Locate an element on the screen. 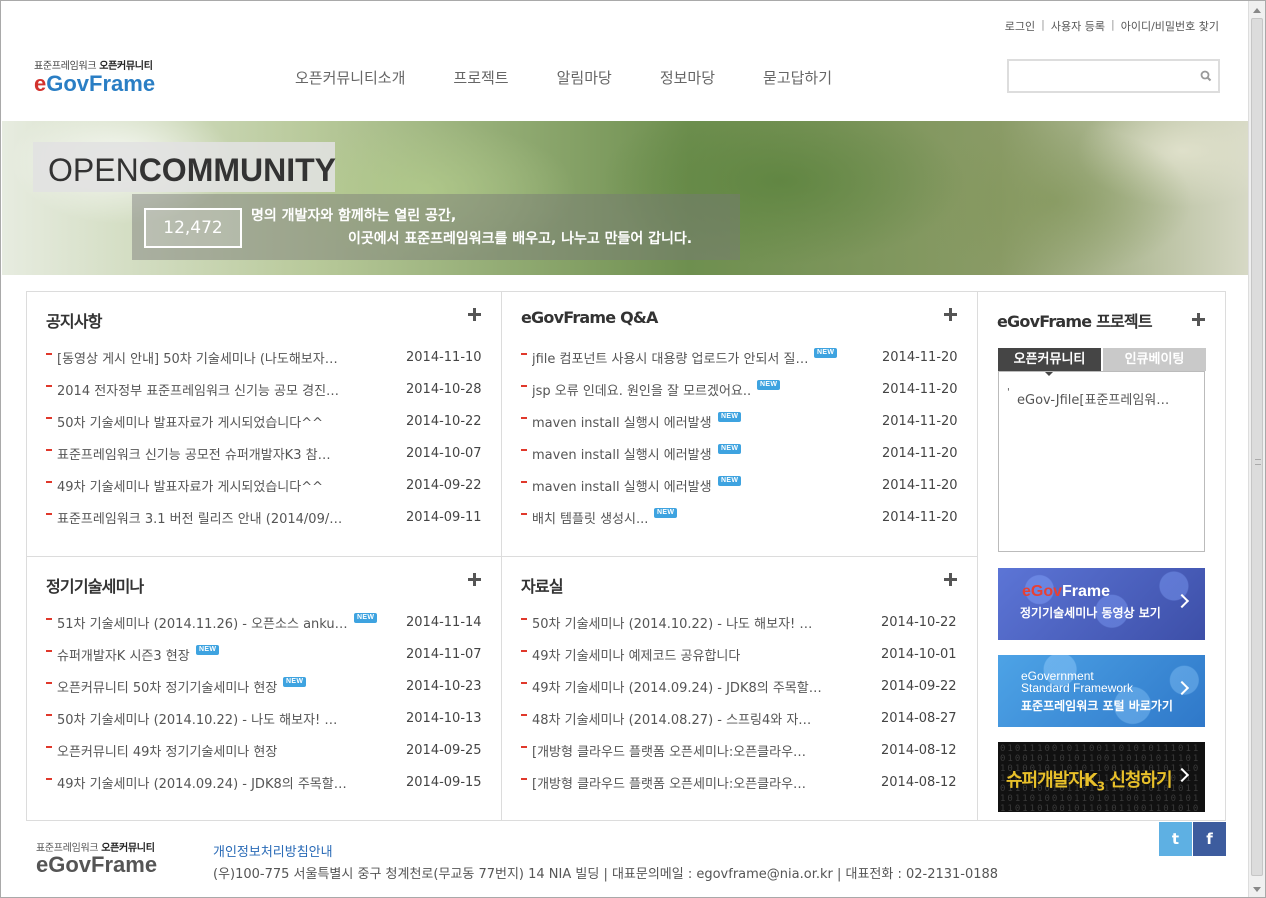 This screenshot has height=898, width=1266. nav-item-info: 정보마당 is located at coordinates (687, 77).